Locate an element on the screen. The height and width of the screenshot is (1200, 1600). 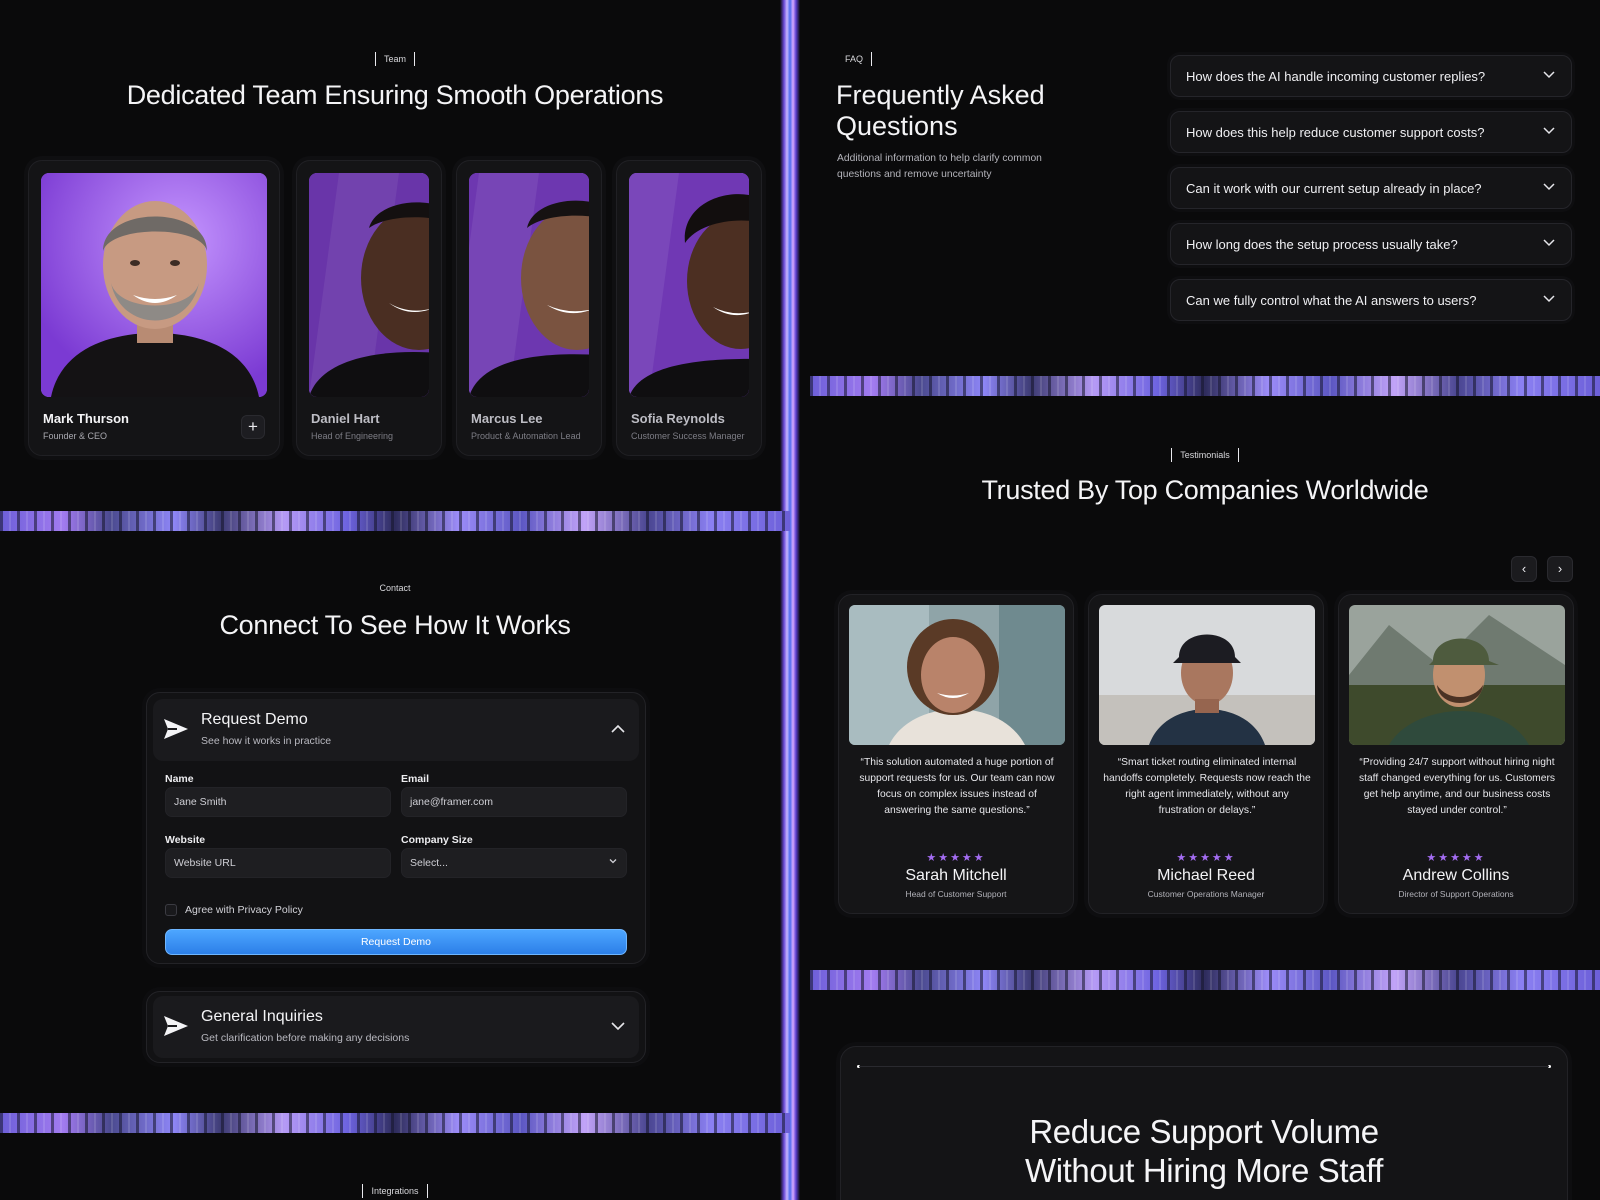
testimonial-name: Sarah Mitchell is located at coordinates (956, 875).